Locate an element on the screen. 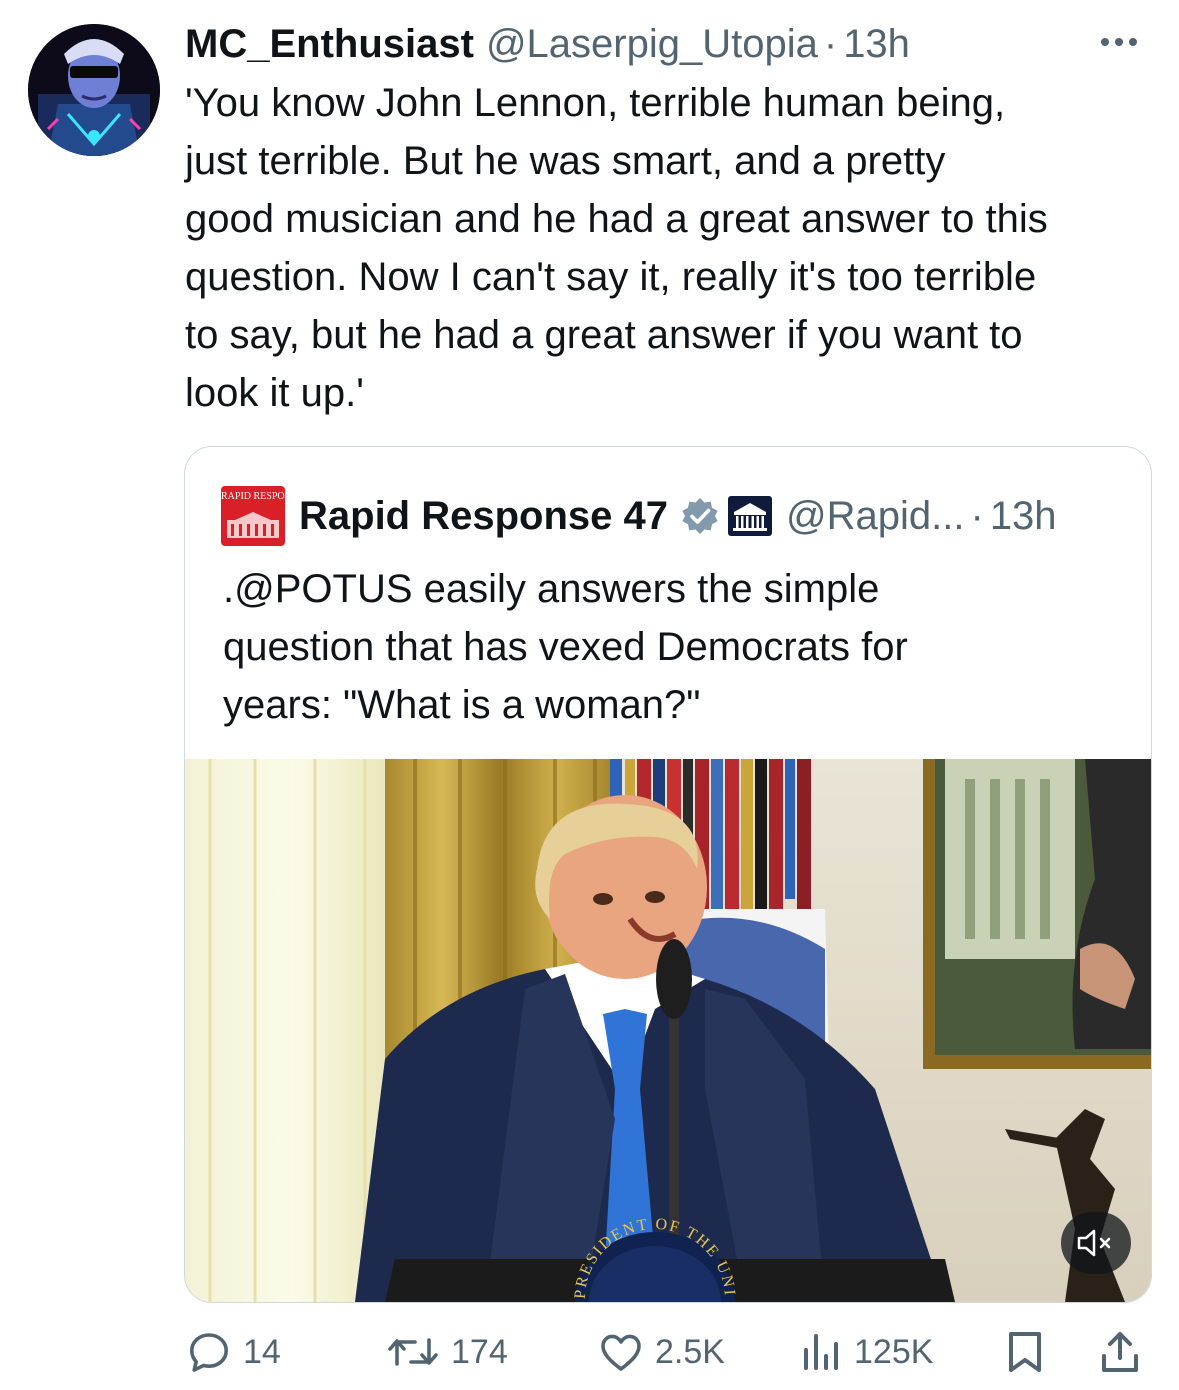 Image resolution: width=1179 pixels, height=1390 pixels. quoted-author-name: Rapid Response 47 is located at coordinates (483, 516).